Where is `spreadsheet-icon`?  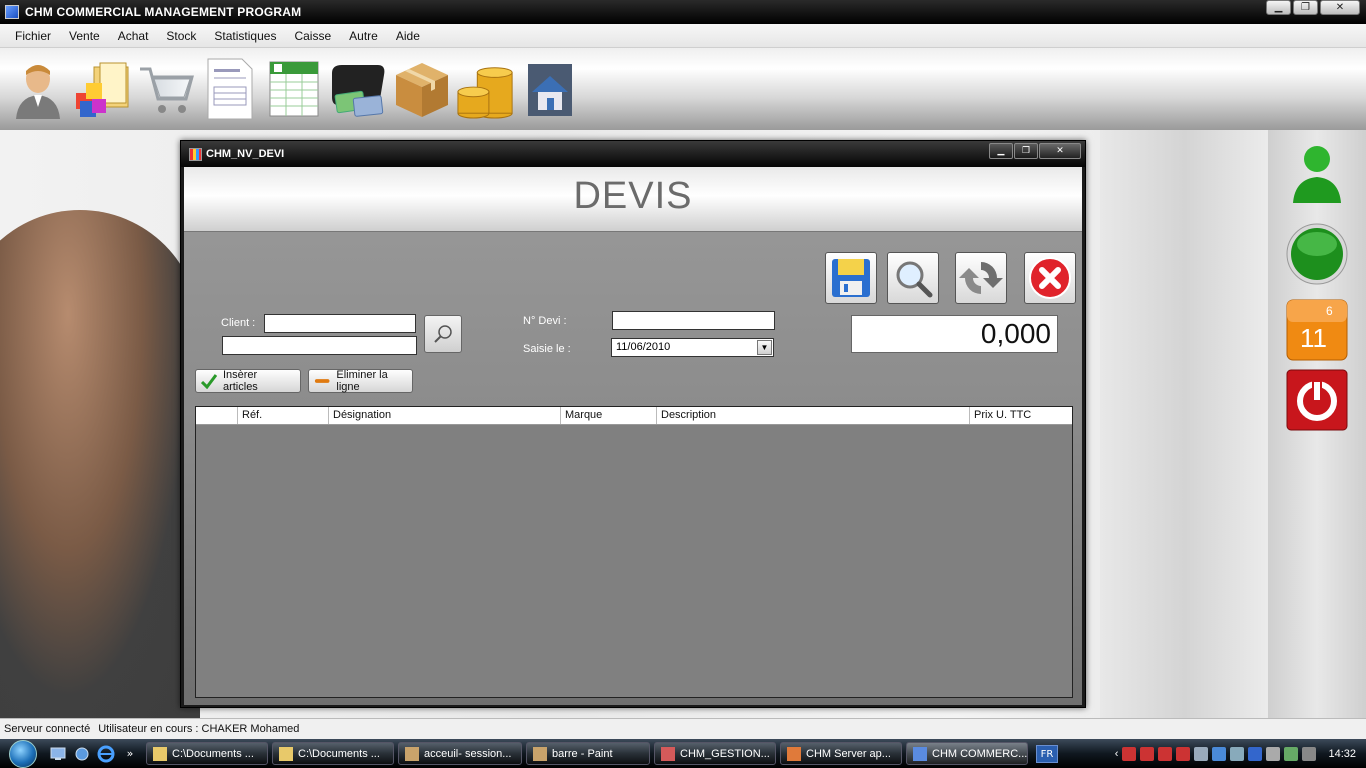
spreadsheet-icon is located at coordinates (294, 89).